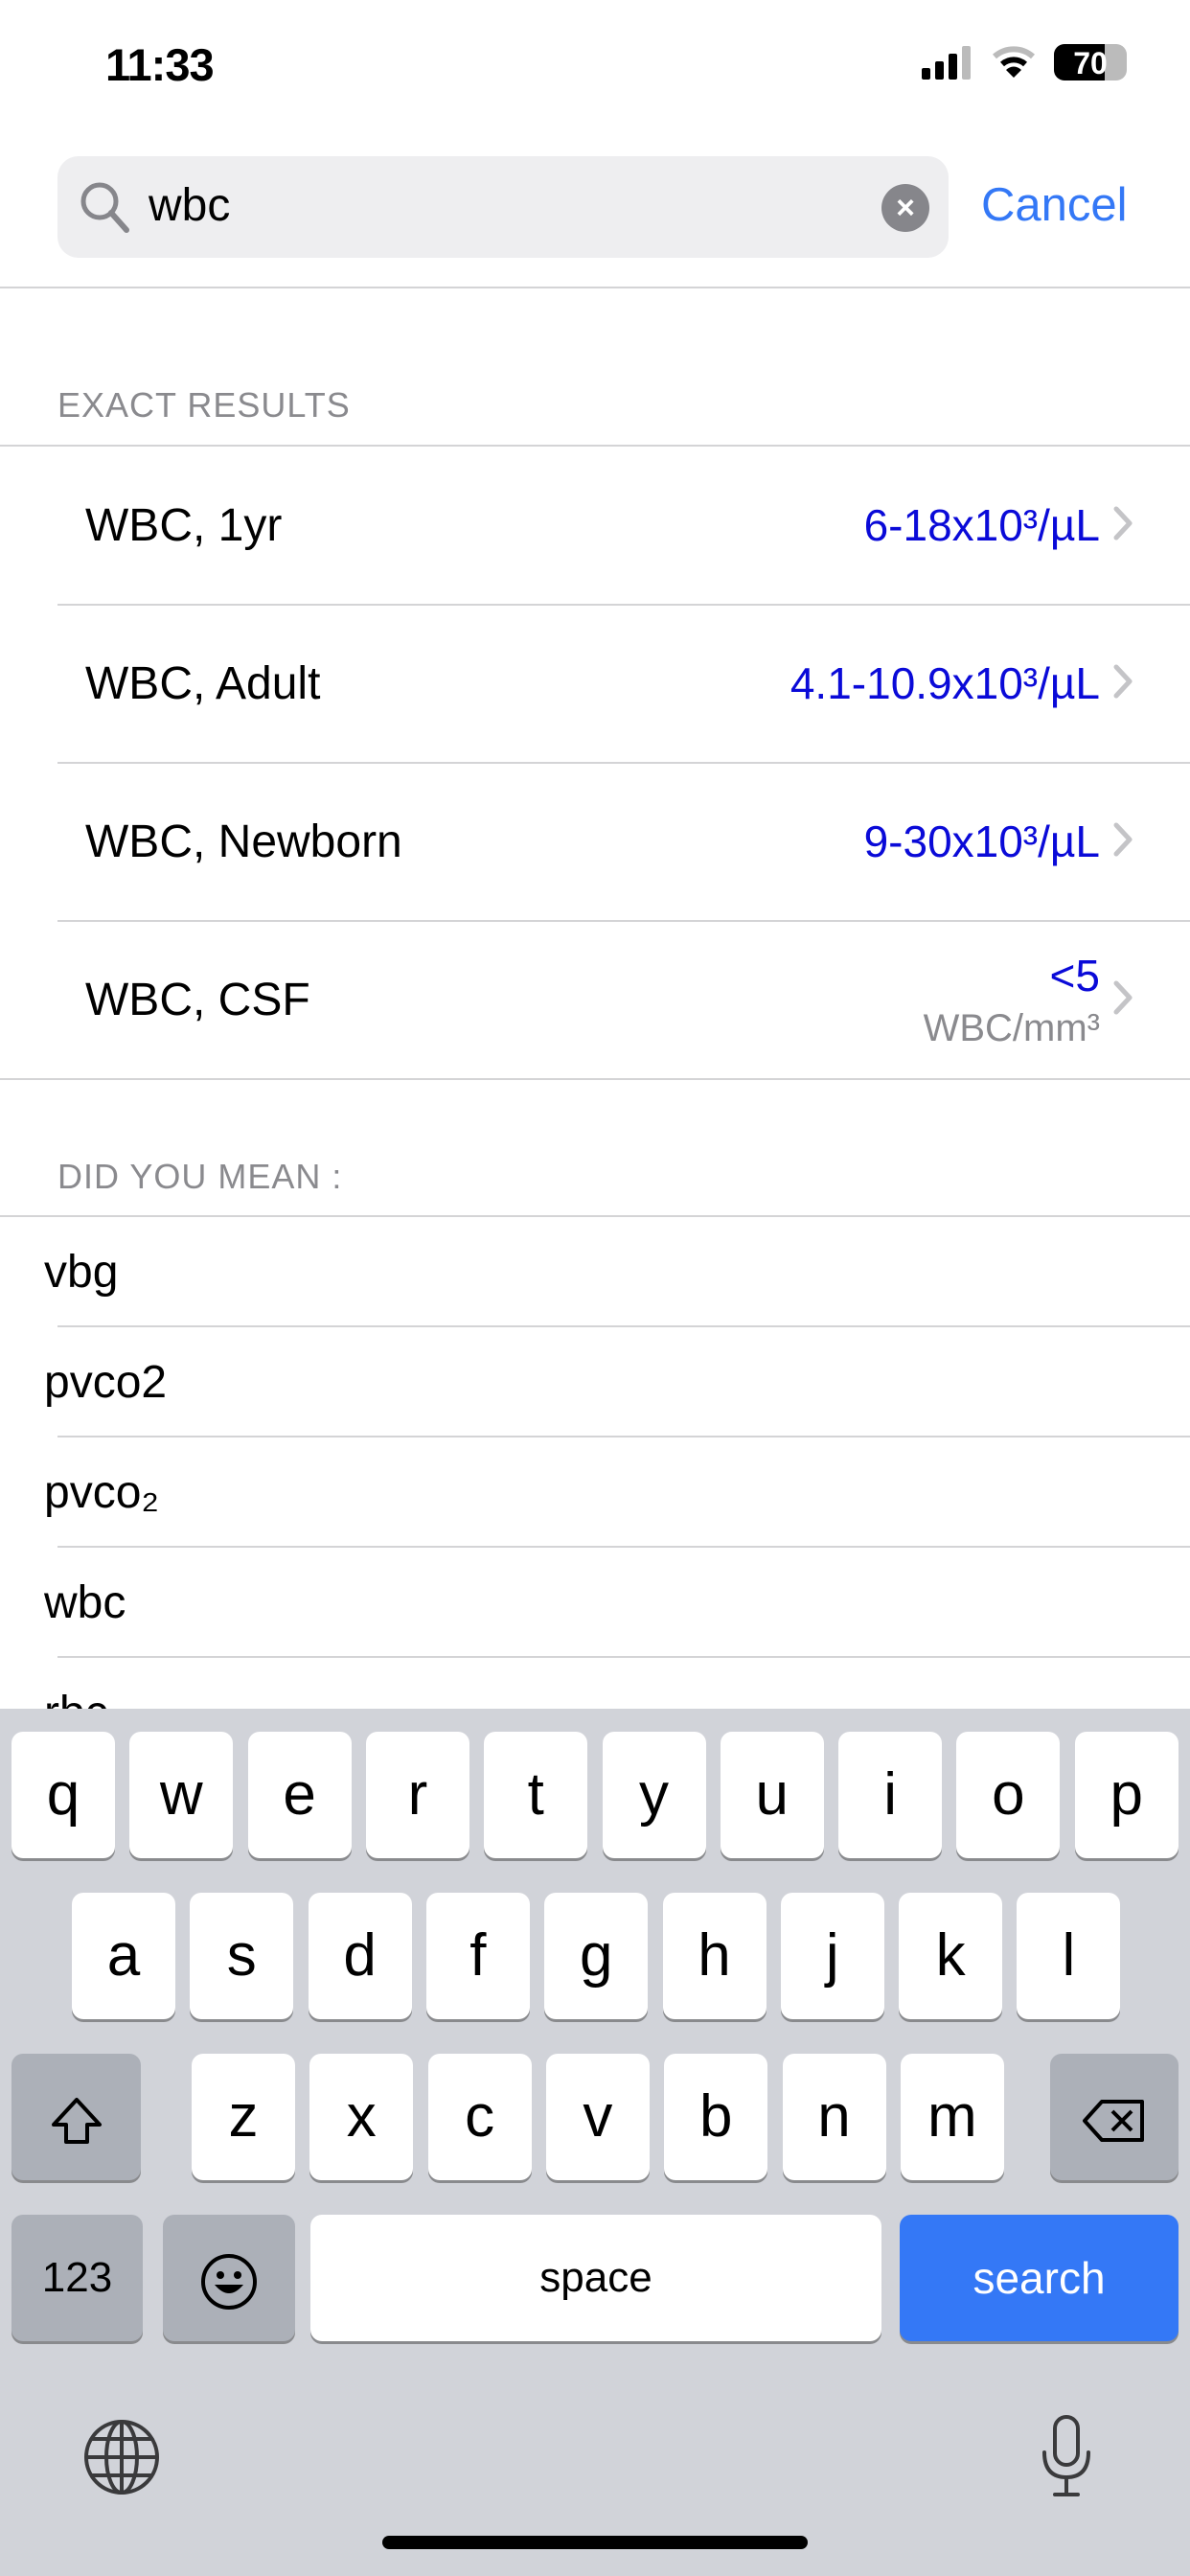 This screenshot has height=2576, width=1190. What do you see at coordinates (242, 1956) in the screenshot?
I see `key-s: s` at bounding box center [242, 1956].